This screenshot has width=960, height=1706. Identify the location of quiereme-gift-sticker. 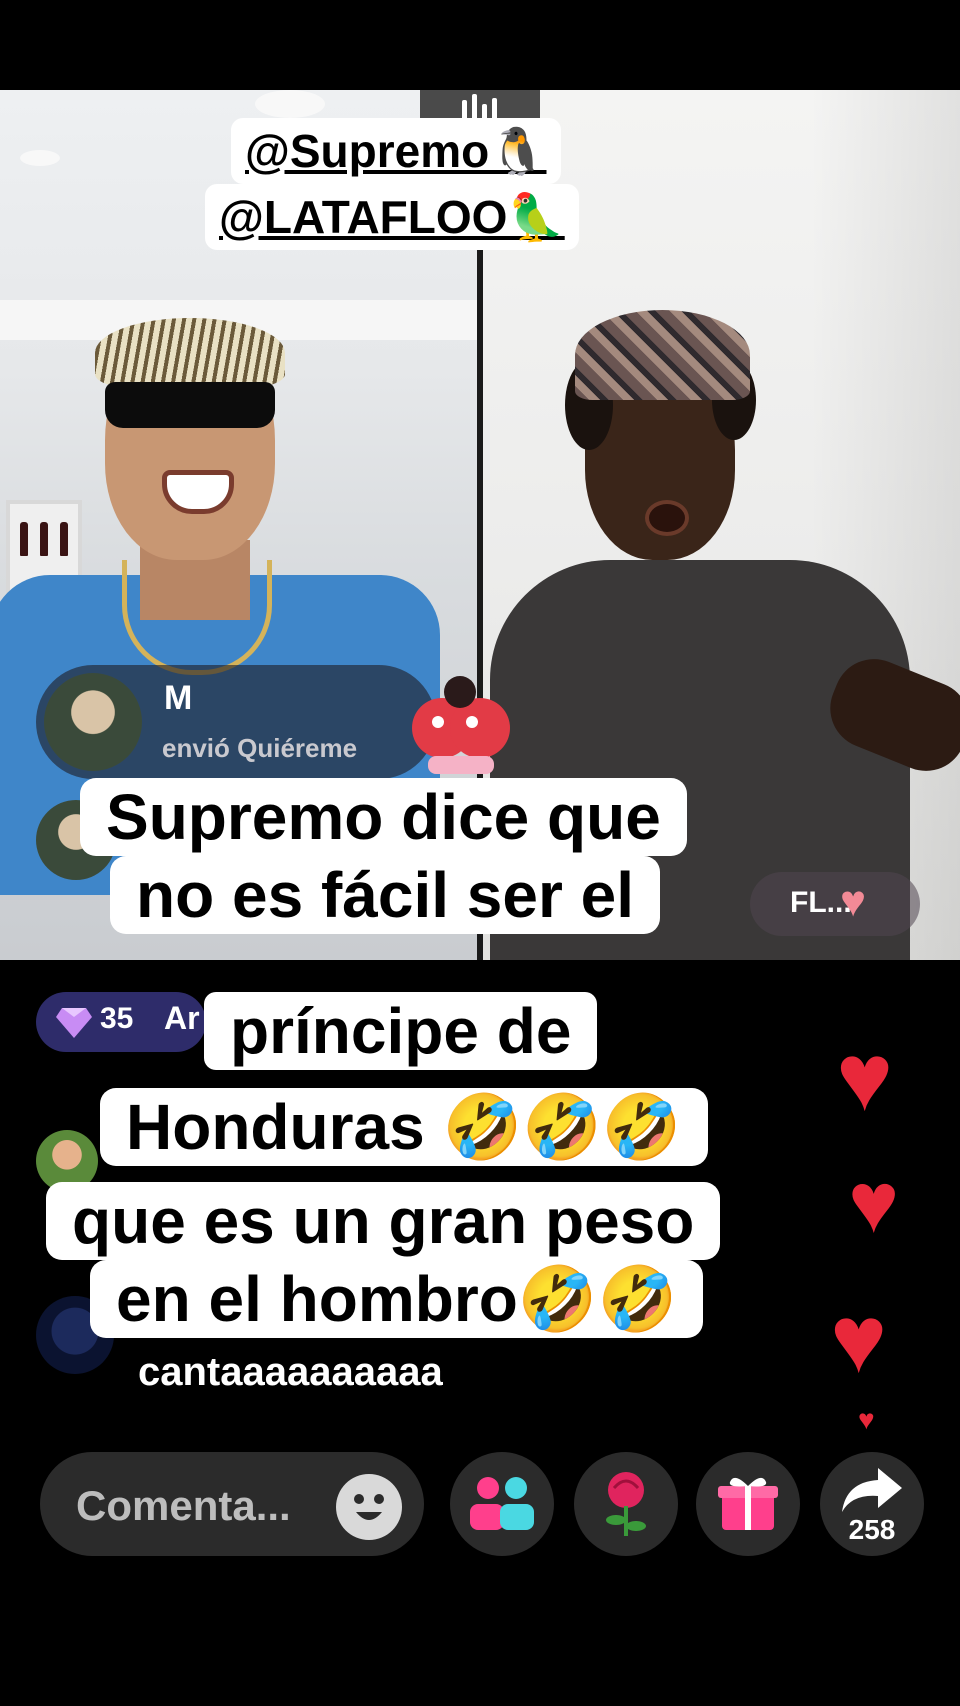
(461, 725).